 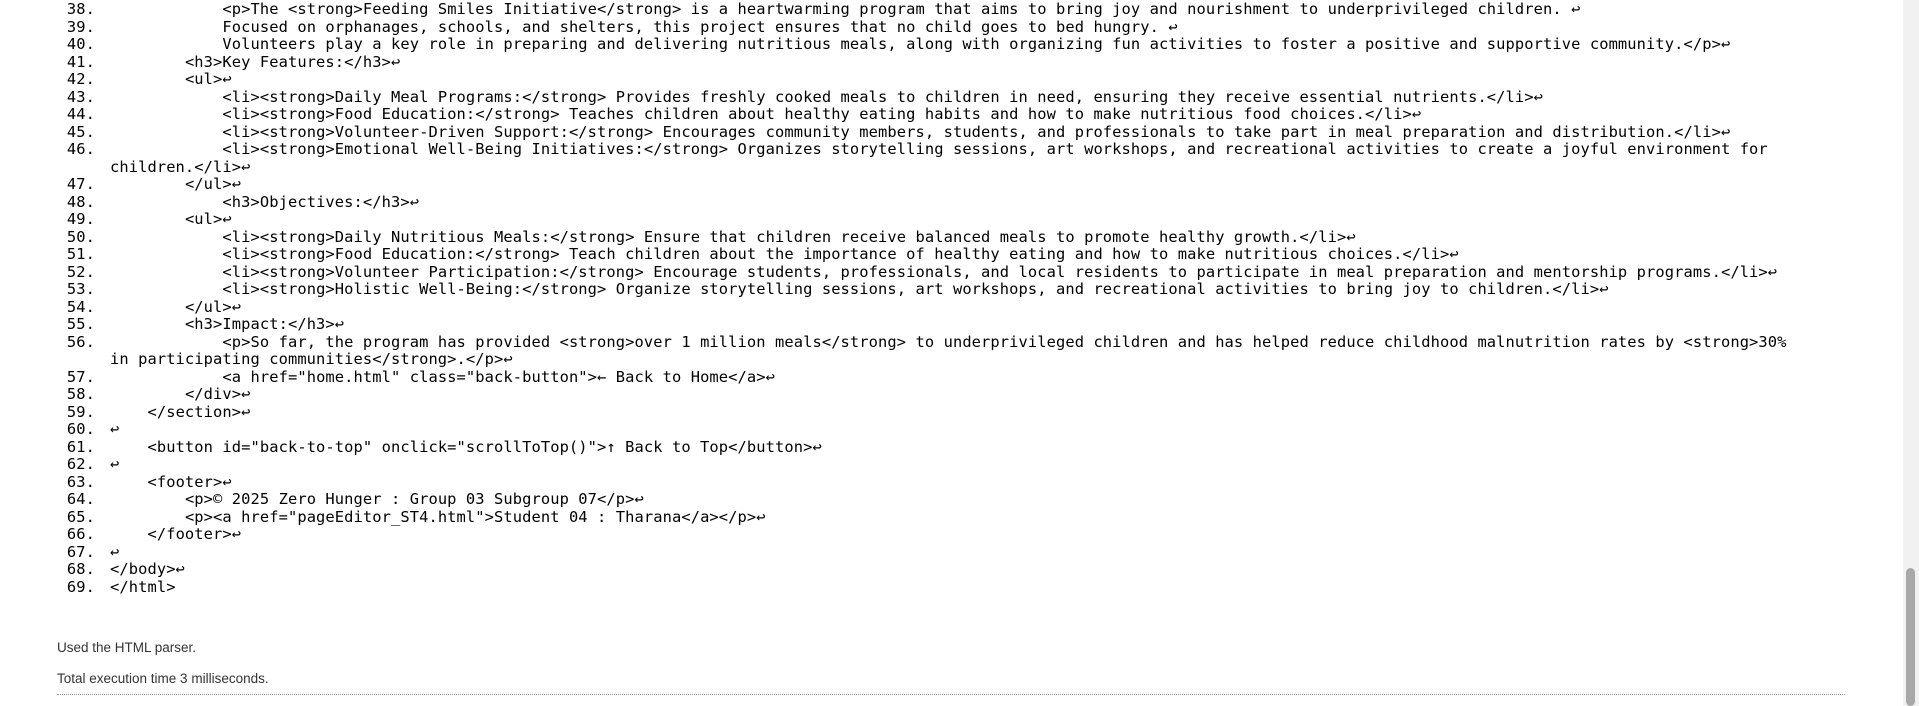 What do you see at coordinates (80, 114) in the screenshot?
I see `line-number: 44.` at bounding box center [80, 114].